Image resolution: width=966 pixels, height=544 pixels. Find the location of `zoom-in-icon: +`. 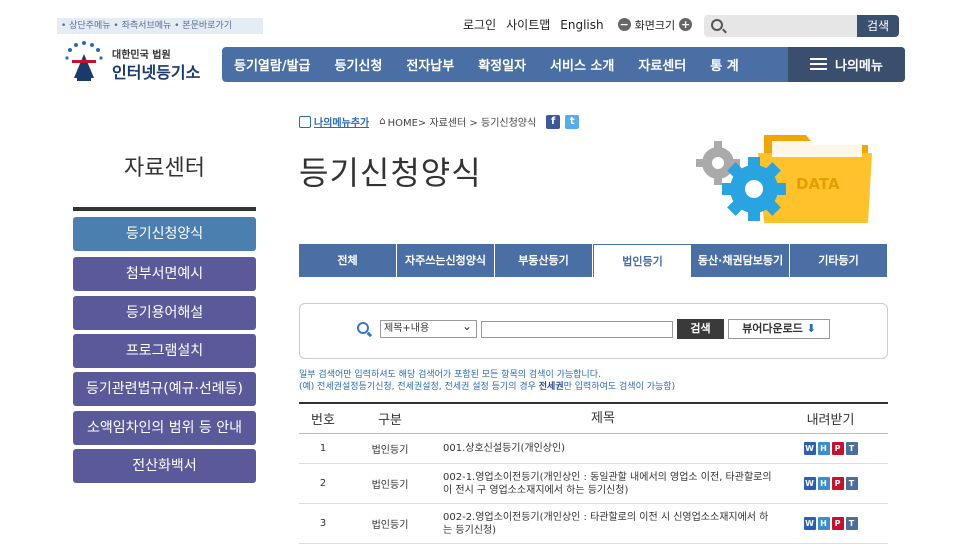

zoom-in-icon: + is located at coordinates (686, 24).